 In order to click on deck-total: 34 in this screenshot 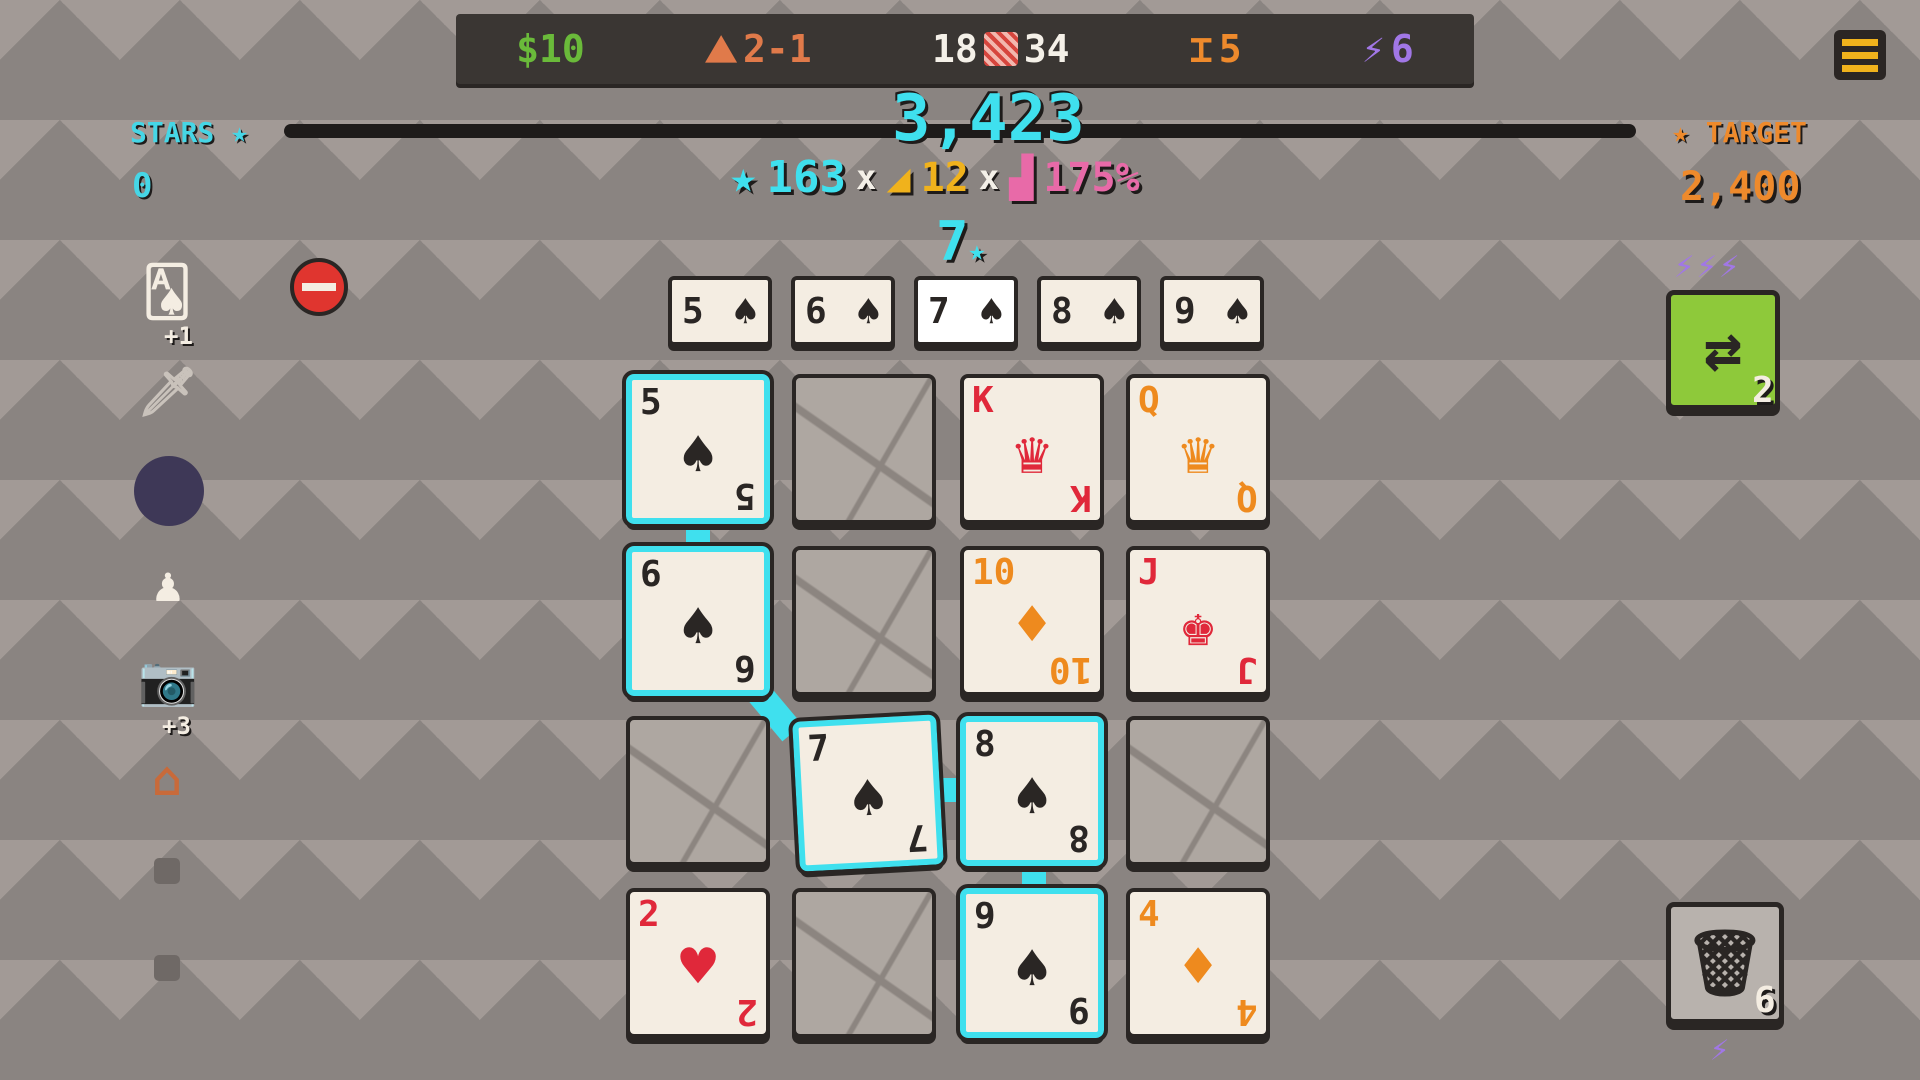, I will do `click(1046, 49)`.